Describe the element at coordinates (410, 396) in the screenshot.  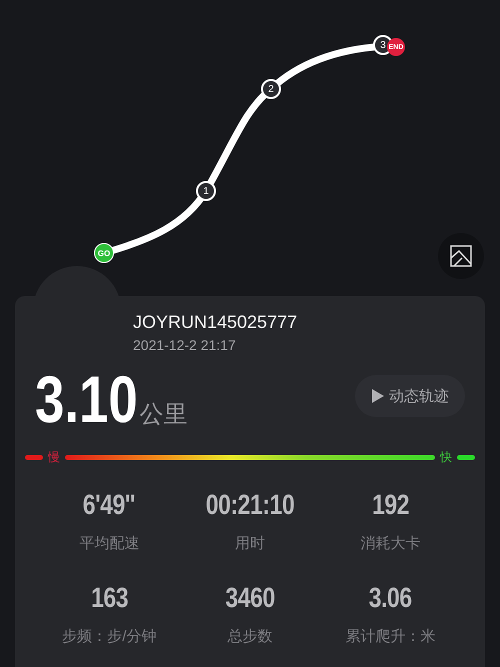
I see `replay-button: 动态轨迹` at that location.